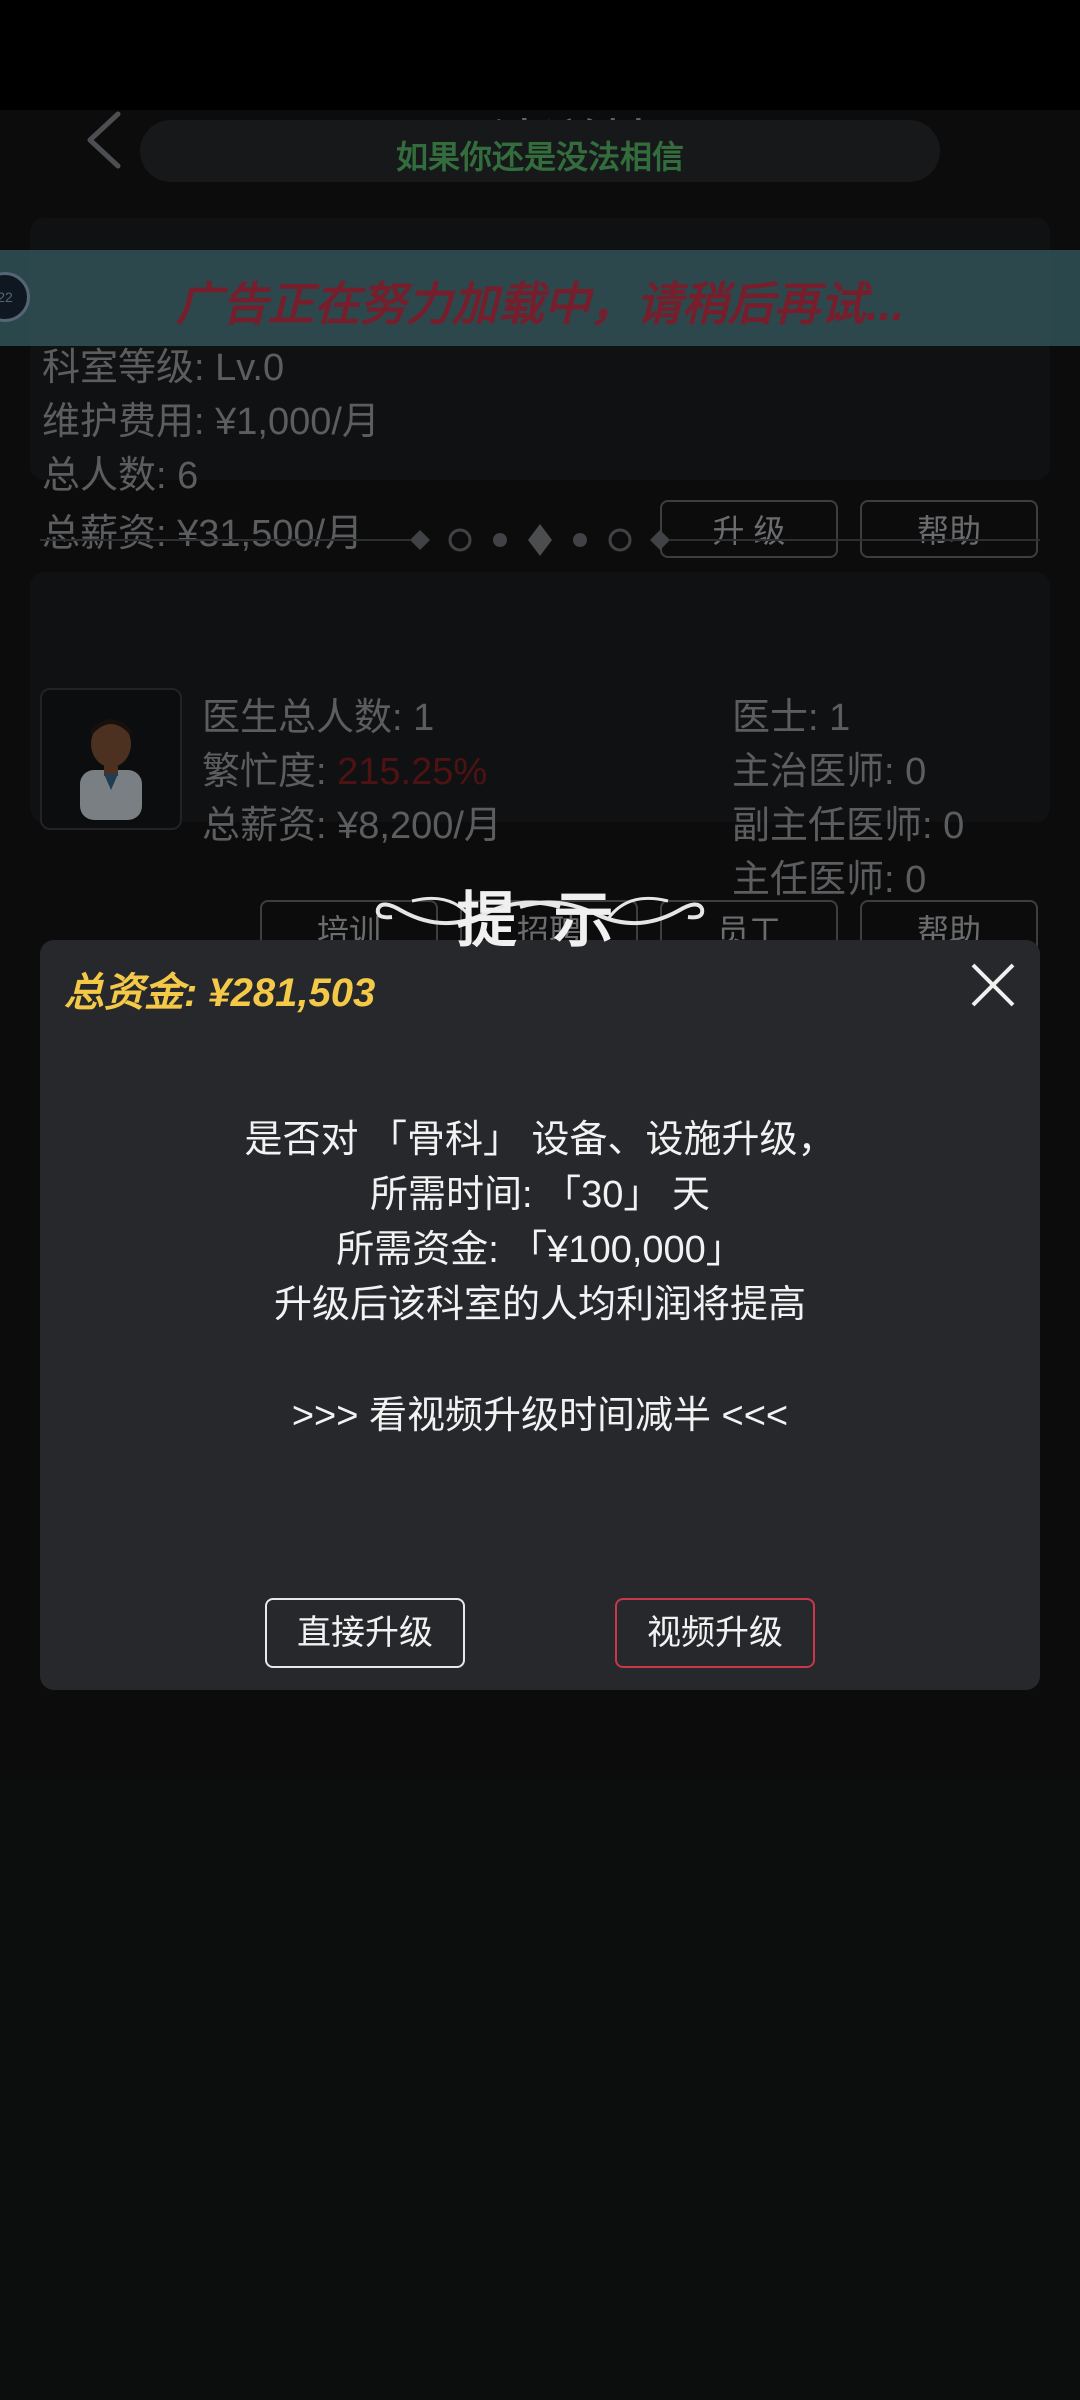 This screenshot has width=1080, height=2400. I want to click on dialog-message-line: 所需资金: 「¥100,000」, so click(540, 1250).